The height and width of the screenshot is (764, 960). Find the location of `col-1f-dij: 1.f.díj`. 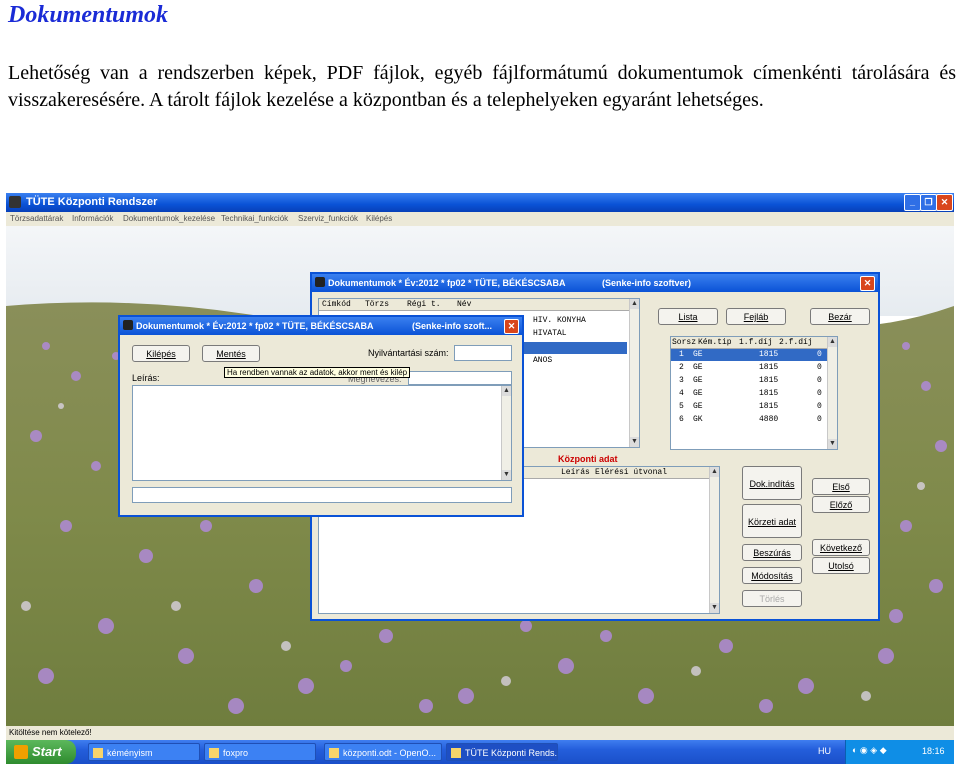

col-1f-dij: 1.f.díj is located at coordinates (756, 342).